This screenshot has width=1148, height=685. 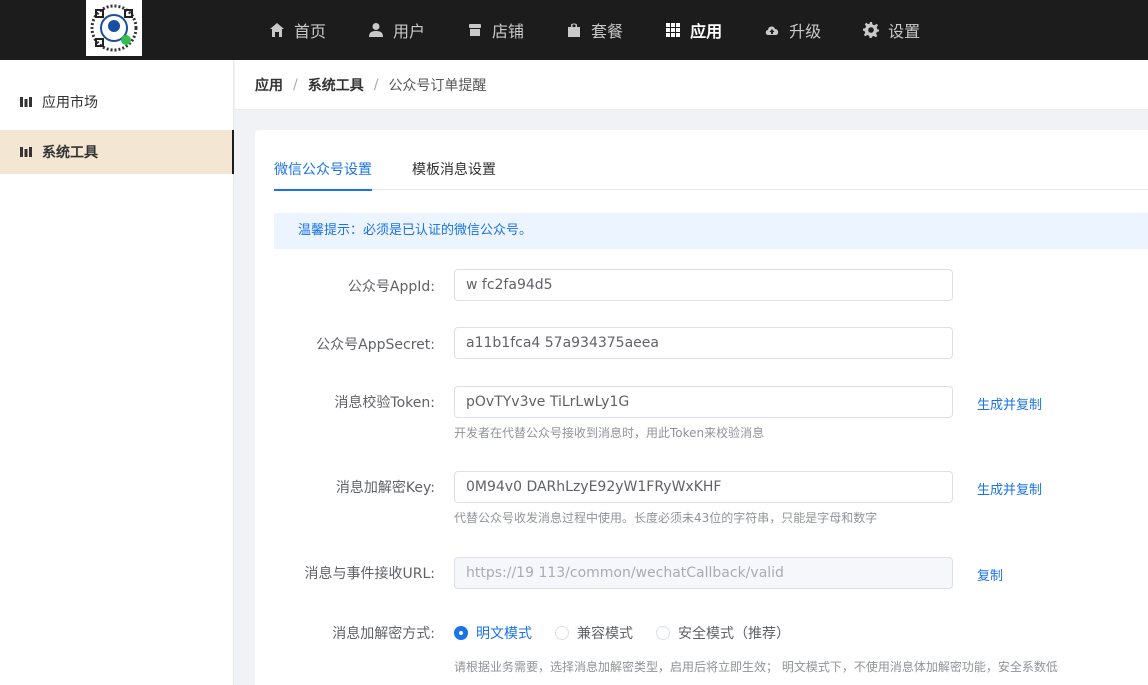 What do you see at coordinates (673, 30) in the screenshot?
I see `grid-icon` at bounding box center [673, 30].